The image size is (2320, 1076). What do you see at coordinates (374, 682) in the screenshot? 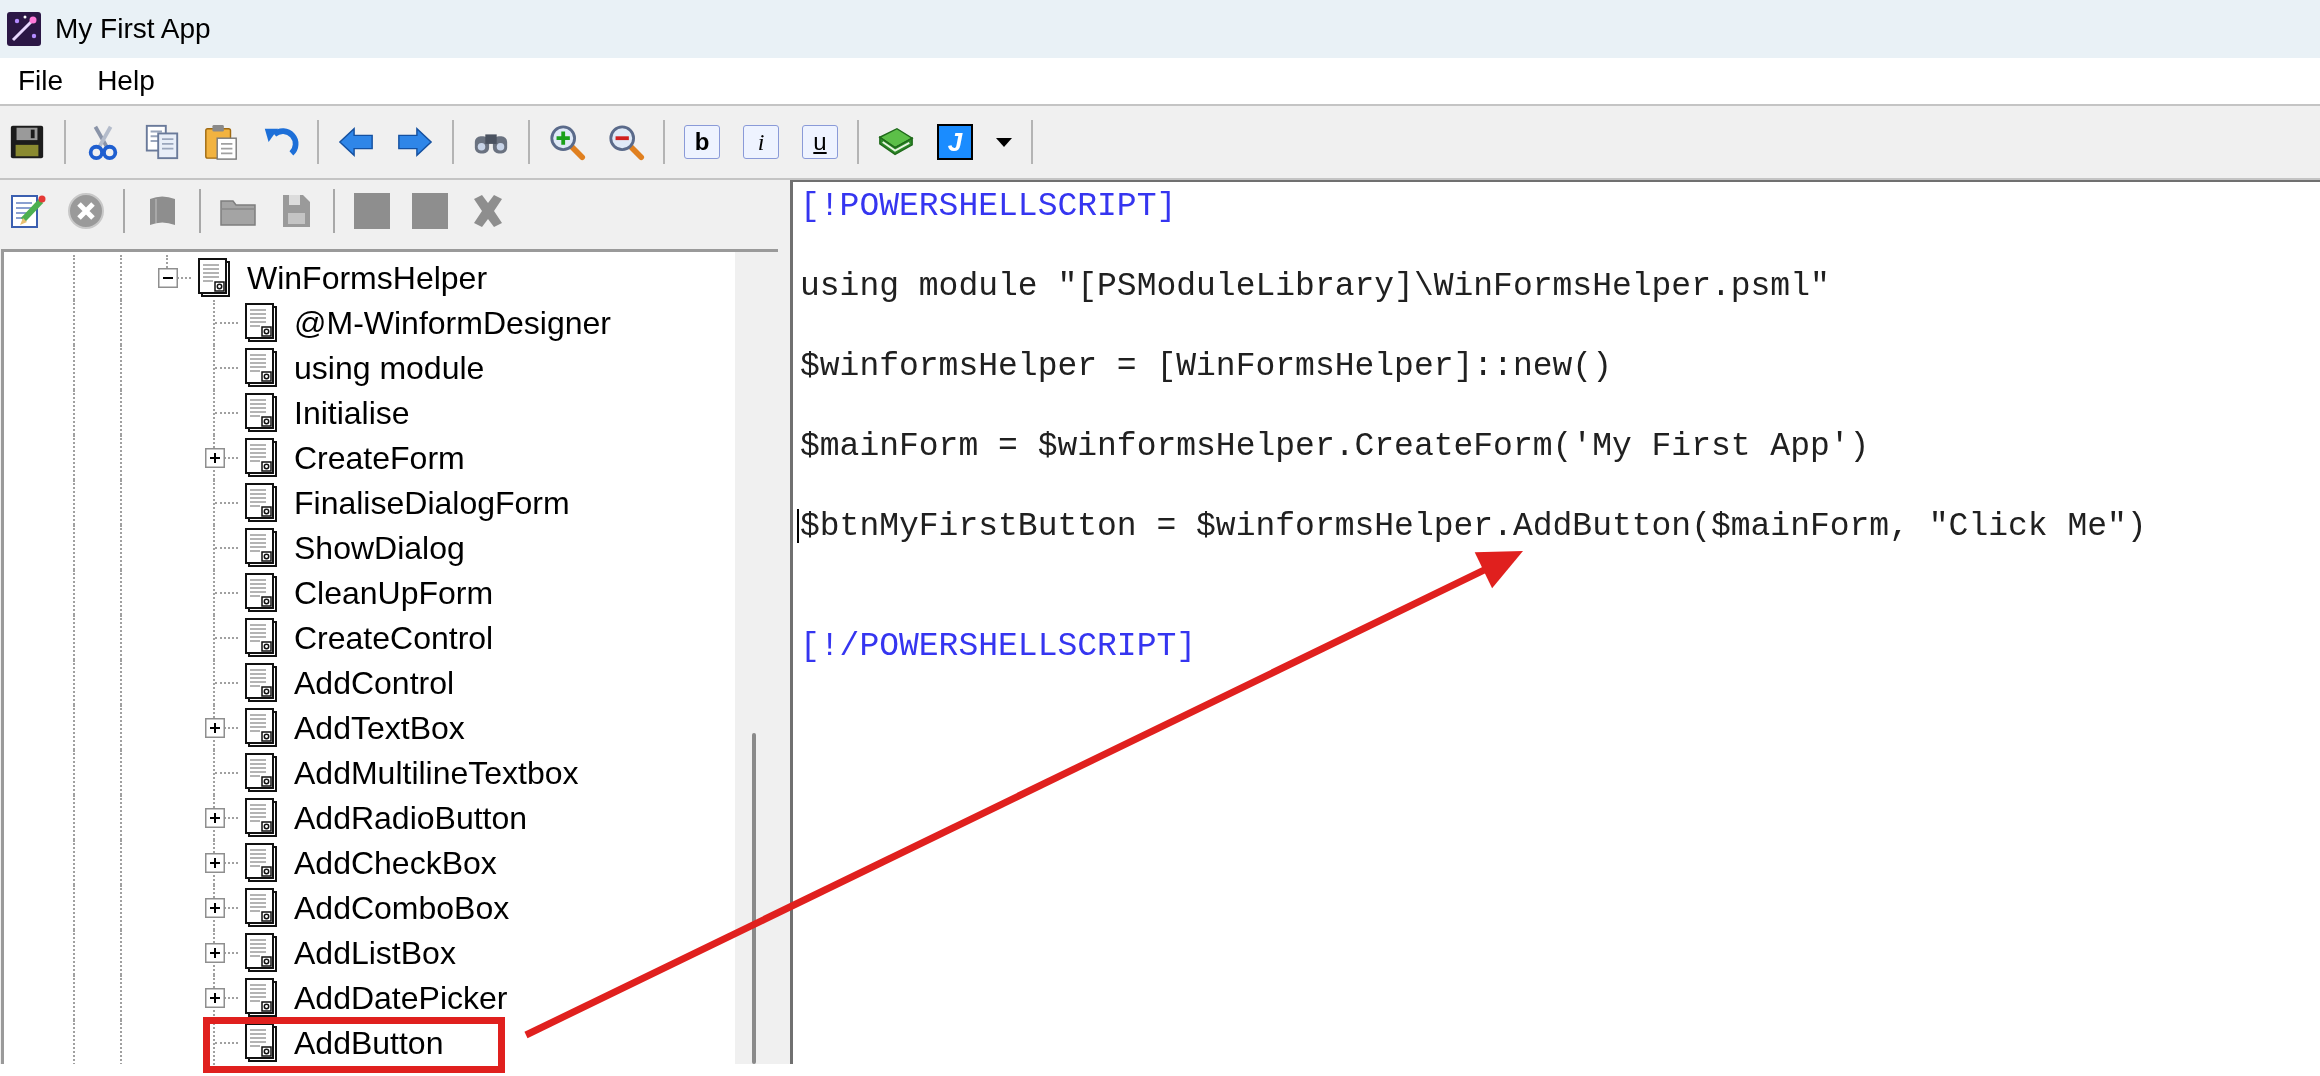
I see `tree-item: AddControl` at bounding box center [374, 682].